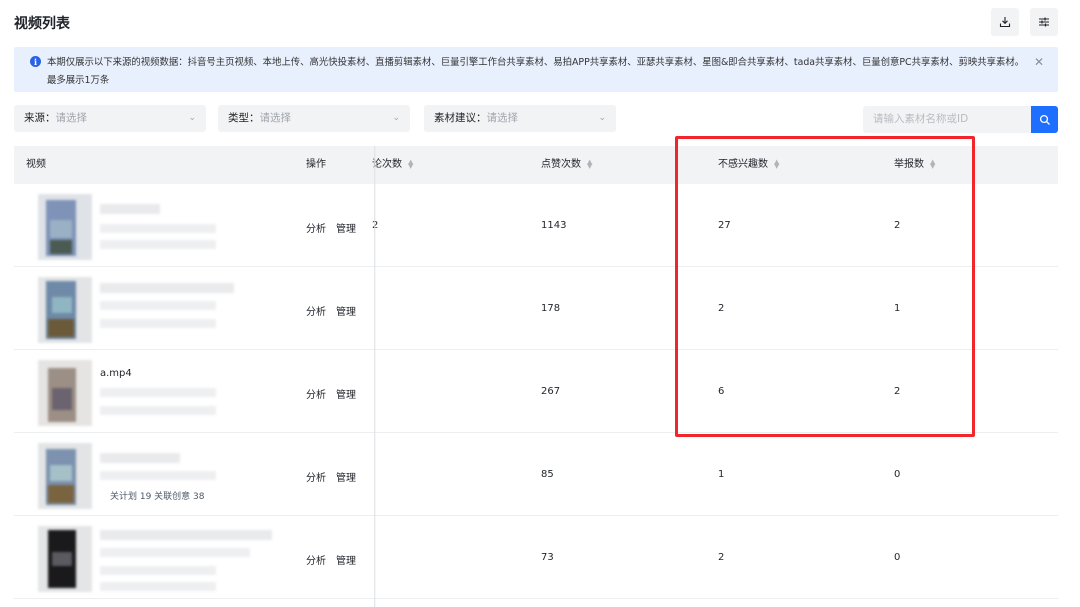 This screenshot has width=1080, height=607. I want to click on likes-cell: 85, so click(547, 474).